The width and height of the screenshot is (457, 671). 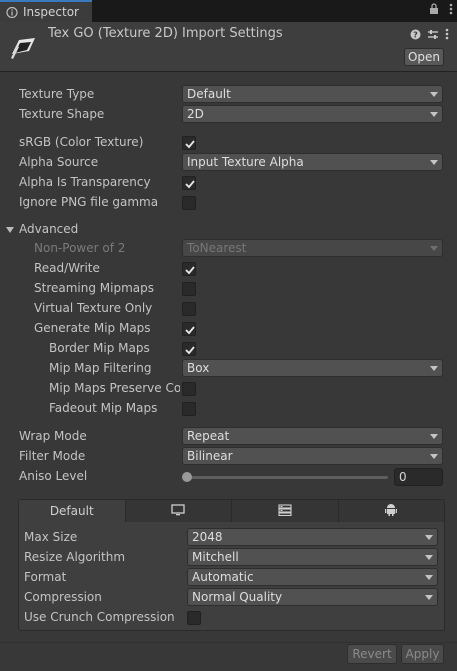 What do you see at coordinates (81, 142) in the screenshot?
I see `srgb-label: sRGB (Color Texture)` at bounding box center [81, 142].